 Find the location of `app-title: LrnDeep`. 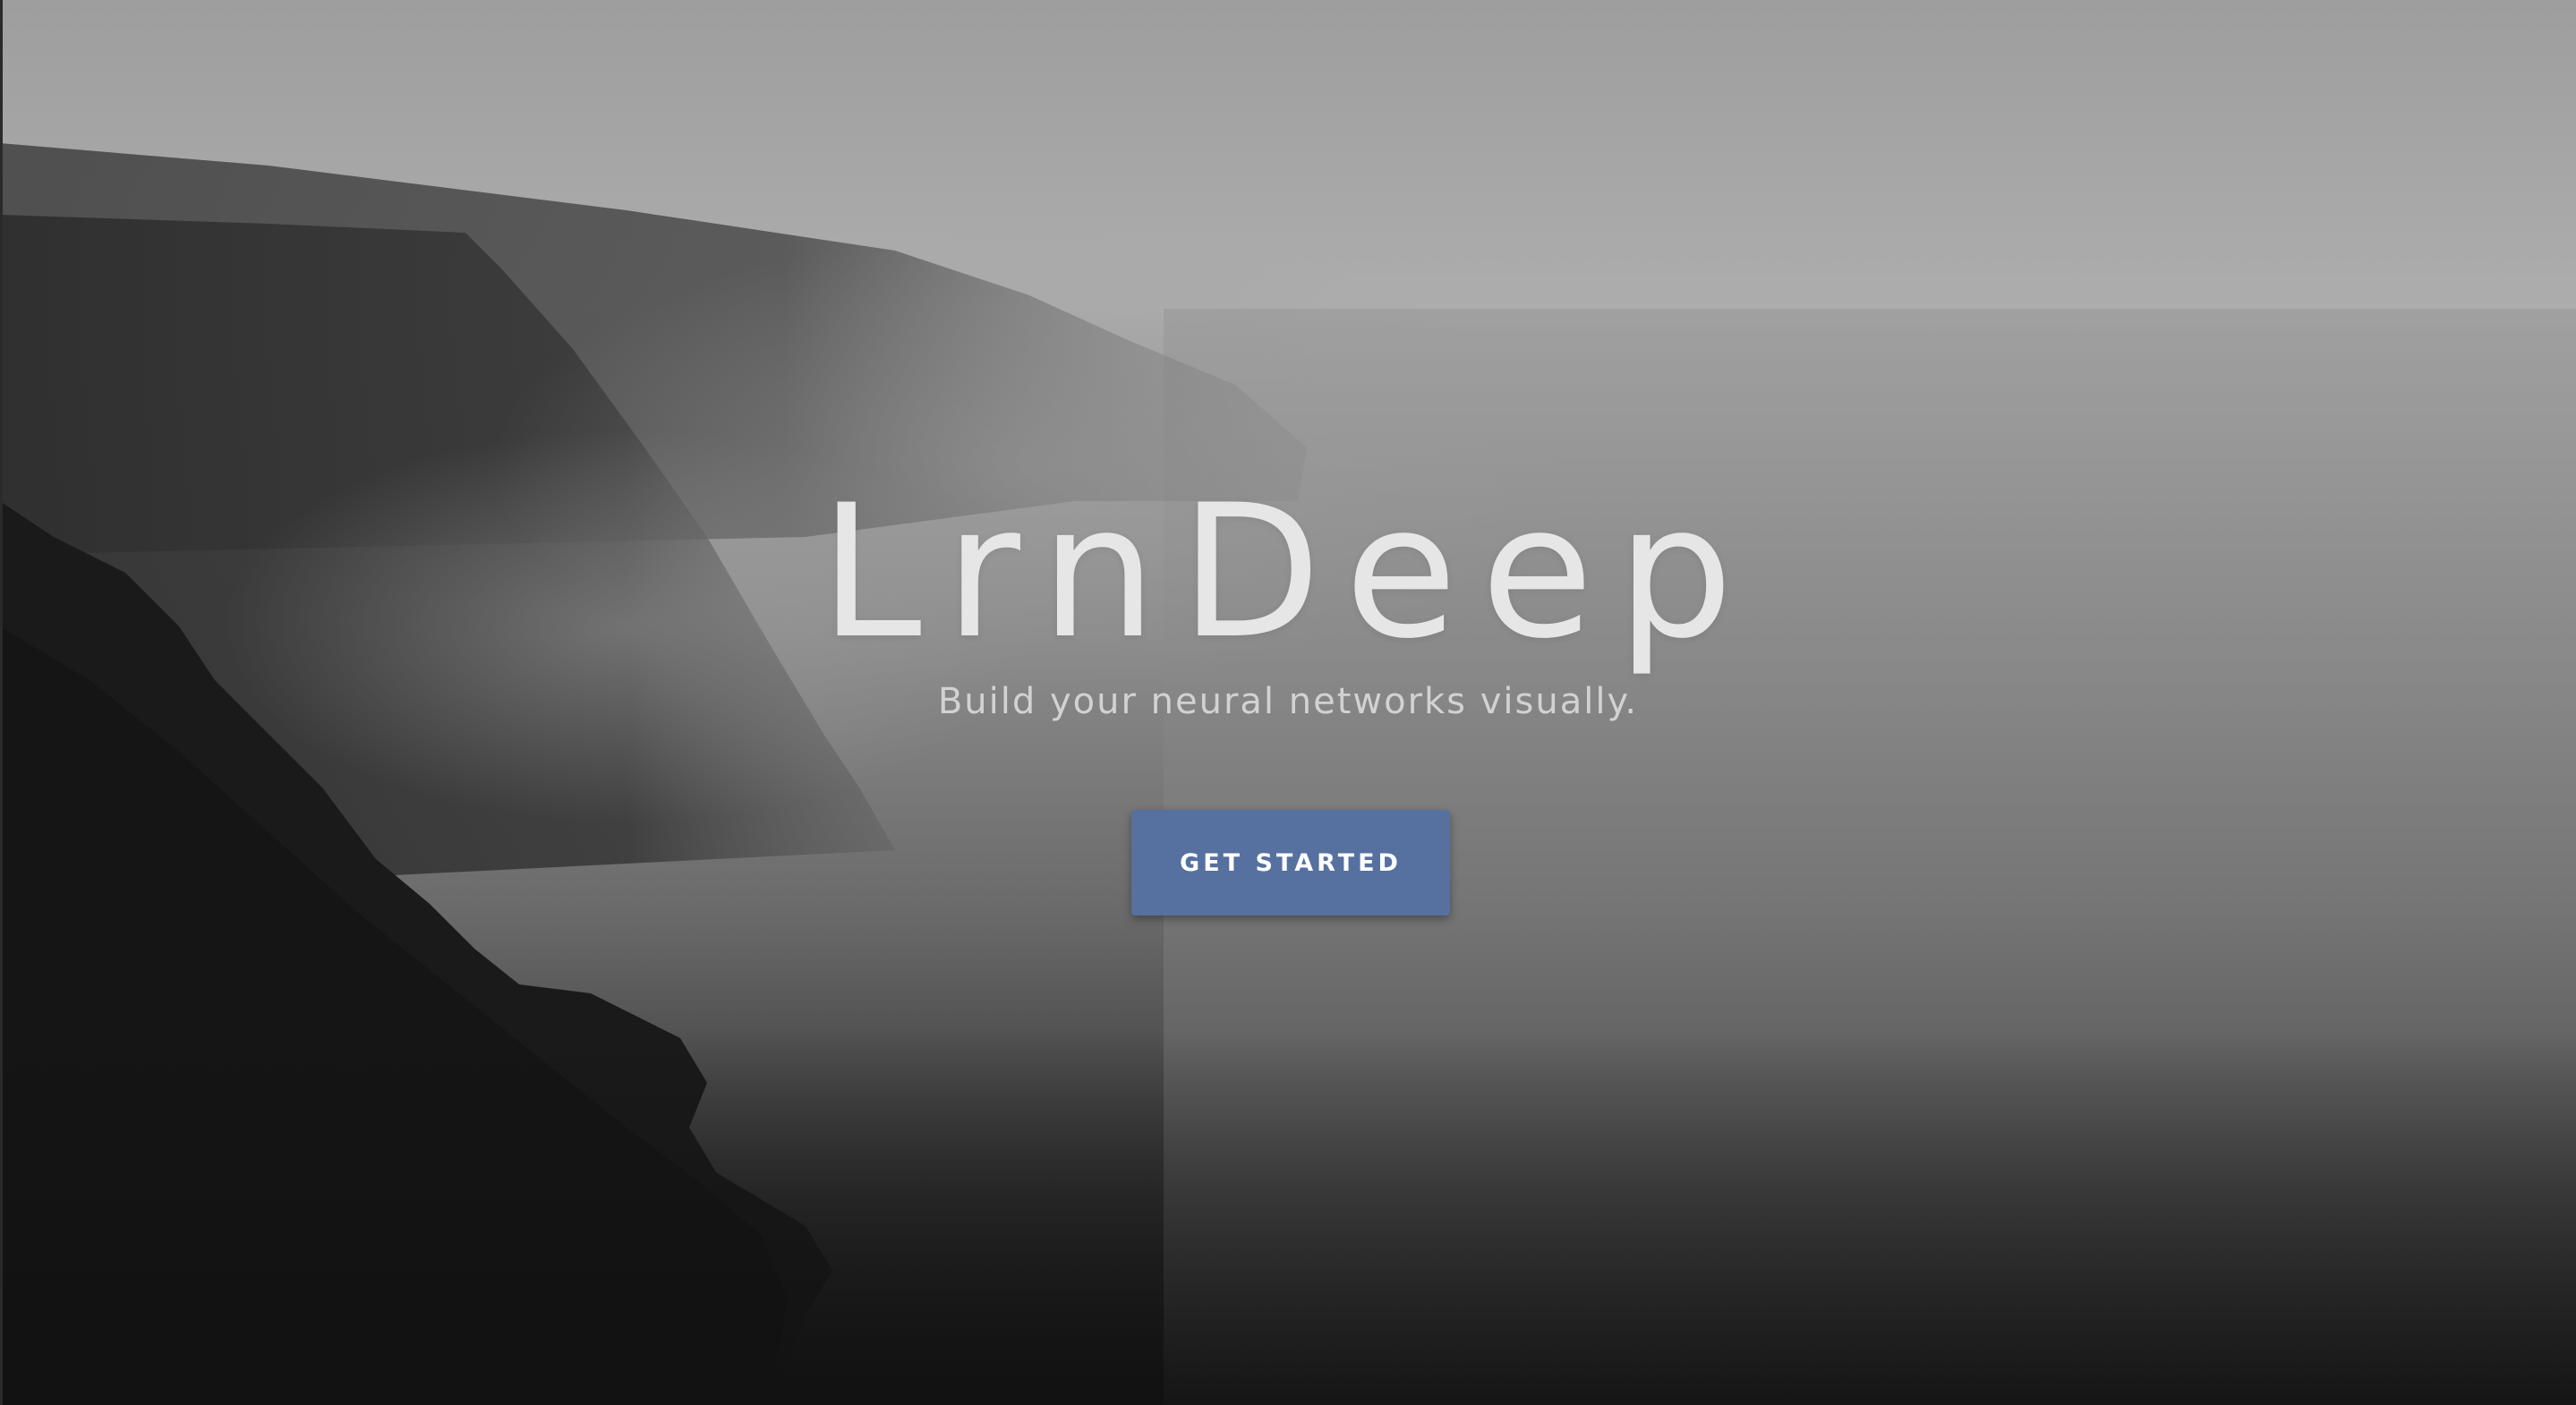

app-title: LrnDeep is located at coordinates (1288, 572).